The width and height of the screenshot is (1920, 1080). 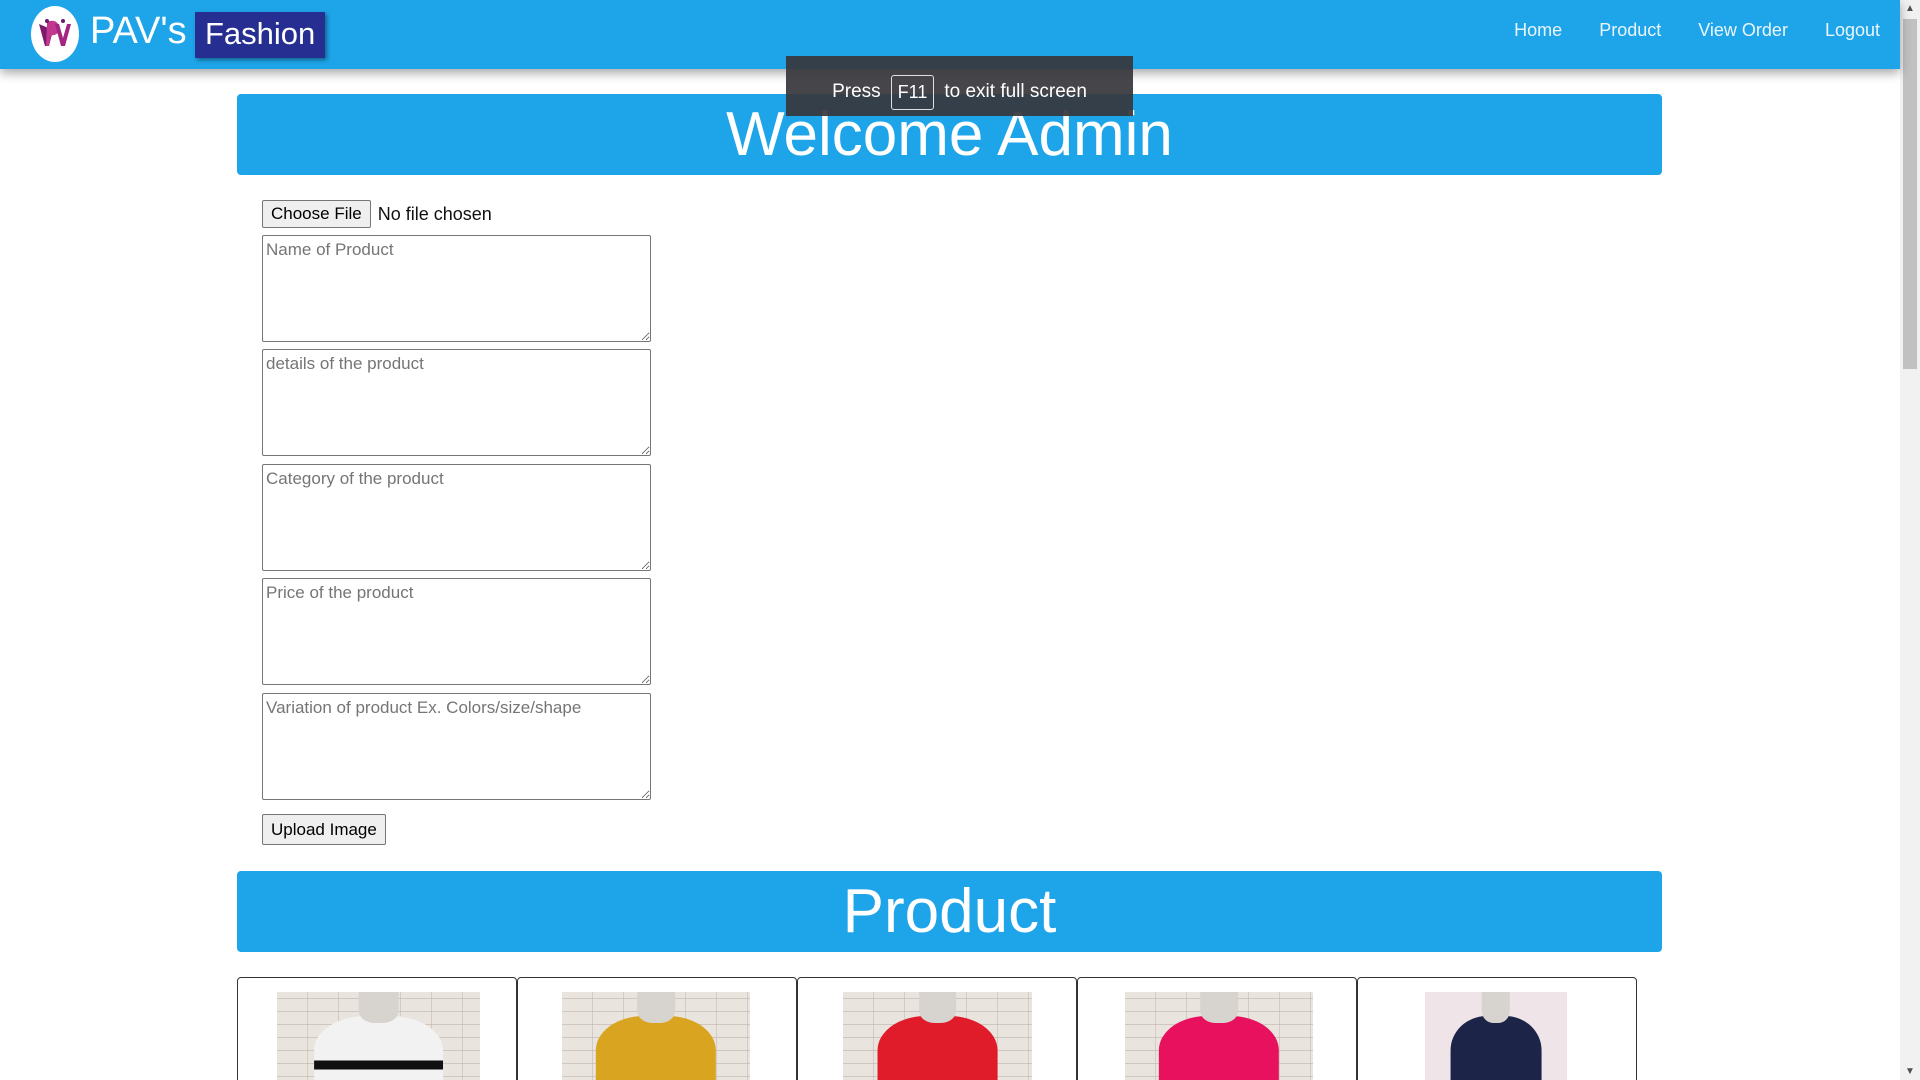 I want to click on nav-links: Home Product View Order Logout, so click(x=1678, y=30).